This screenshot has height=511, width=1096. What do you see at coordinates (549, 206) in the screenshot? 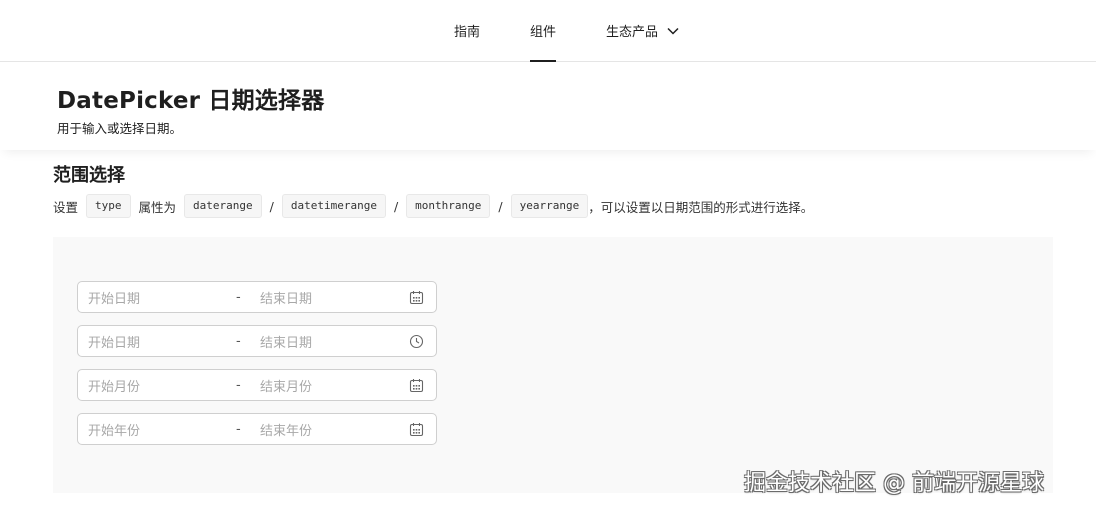
I see `code-yearrange: yearrange` at bounding box center [549, 206].